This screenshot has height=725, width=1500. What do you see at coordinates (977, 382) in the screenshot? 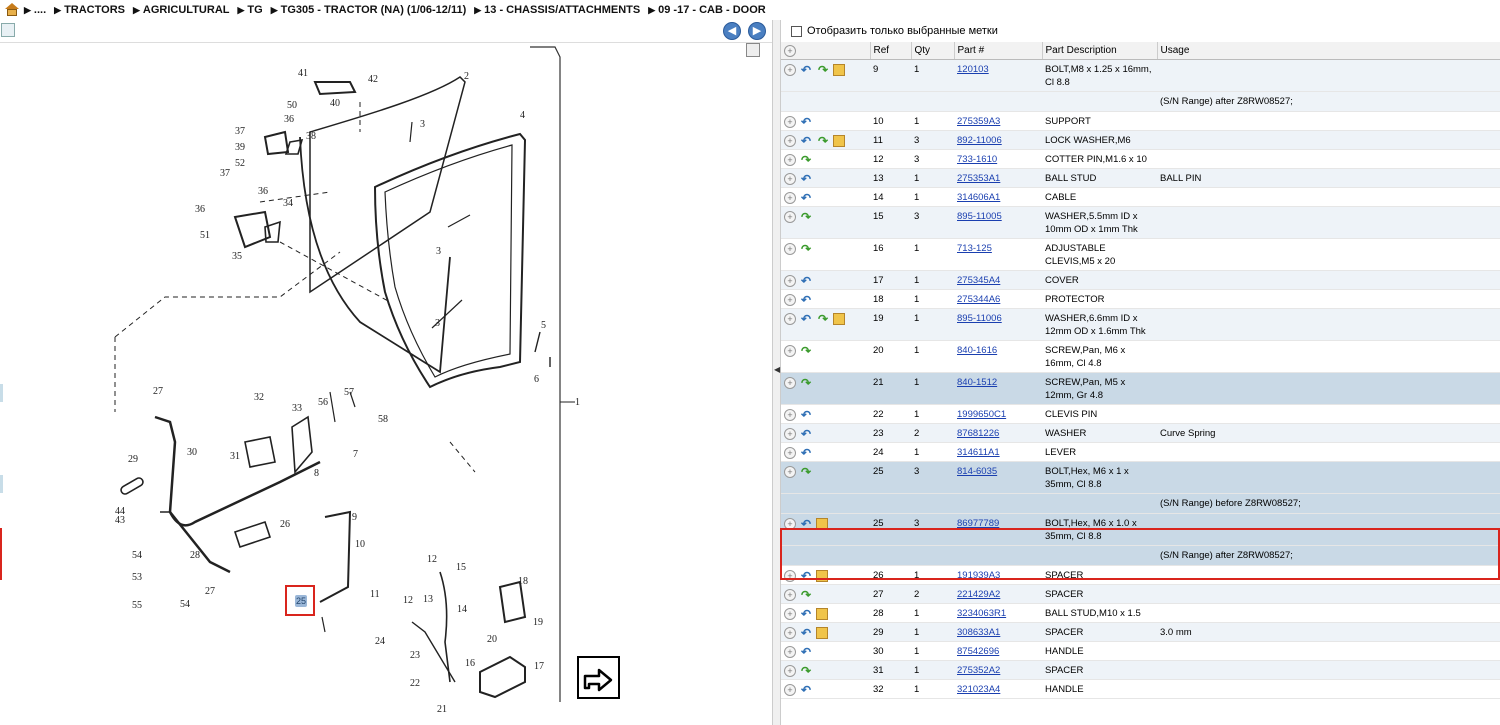
I see `part-number-link: 840-1512` at bounding box center [977, 382].